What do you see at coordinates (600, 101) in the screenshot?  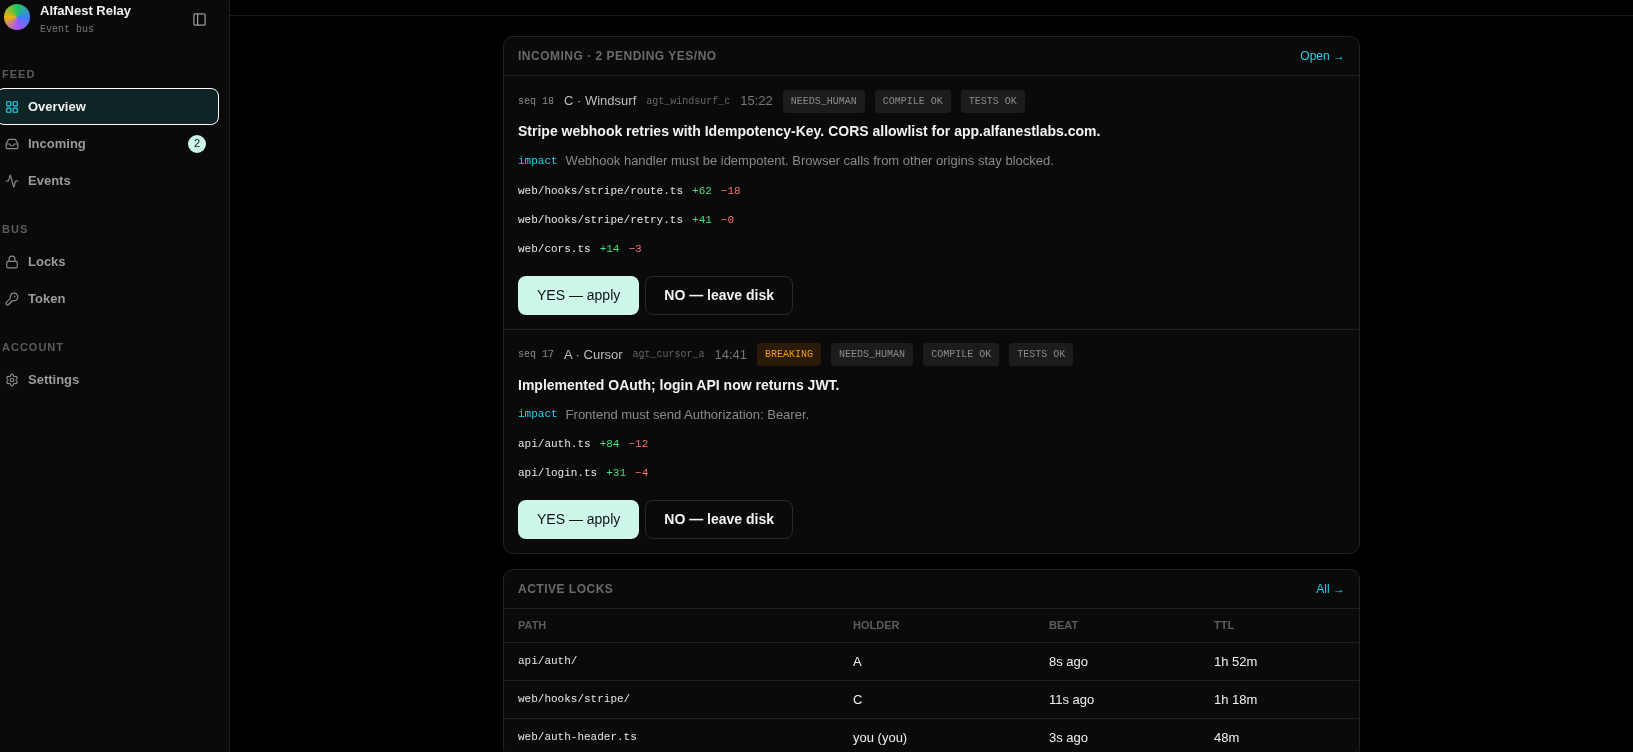 I see `agent-name: C · Windsurf` at bounding box center [600, 101].